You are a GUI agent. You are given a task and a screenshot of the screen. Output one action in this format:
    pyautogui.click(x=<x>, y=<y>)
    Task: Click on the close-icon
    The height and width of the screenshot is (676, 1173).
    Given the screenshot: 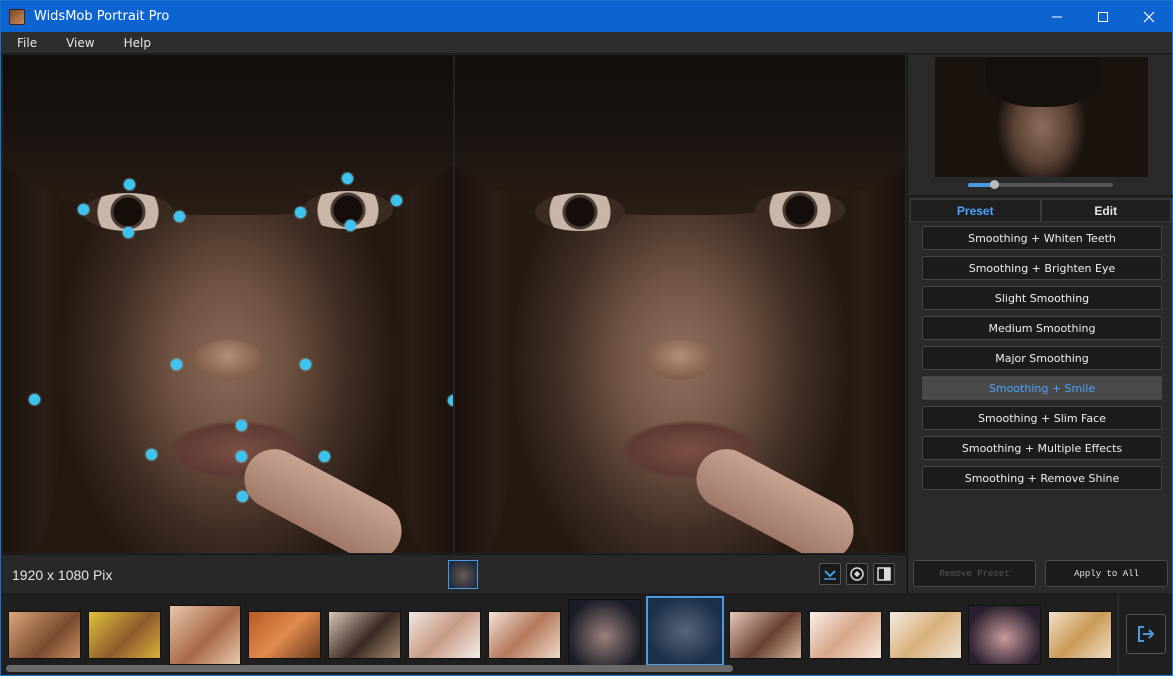 What is the action you would take?
    pyautogui.click(x=1149, y=16)
    